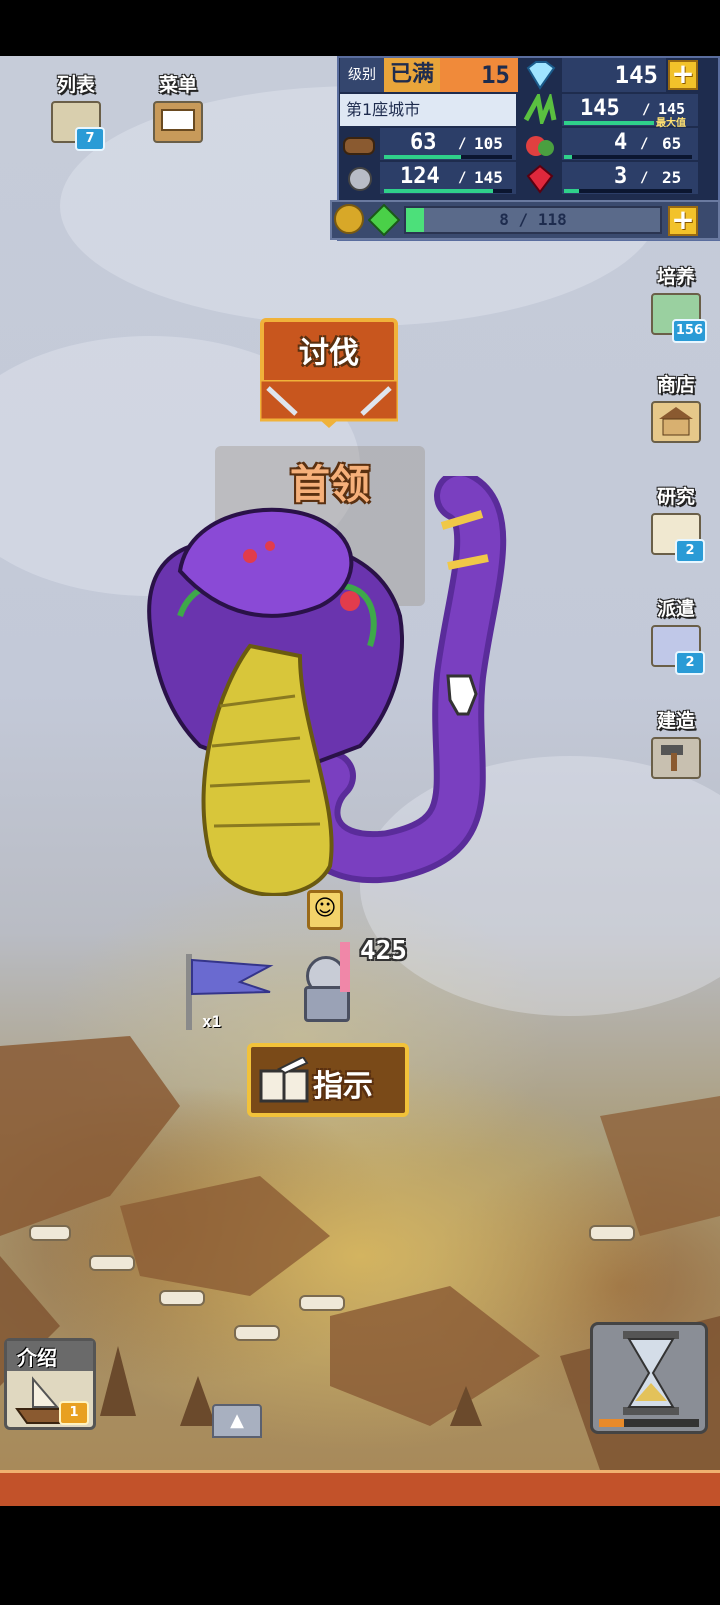  What do you see at coordinates (462, 178) in the screenshot?
I see `ore-sep: /` at bounding box center [462, 178].